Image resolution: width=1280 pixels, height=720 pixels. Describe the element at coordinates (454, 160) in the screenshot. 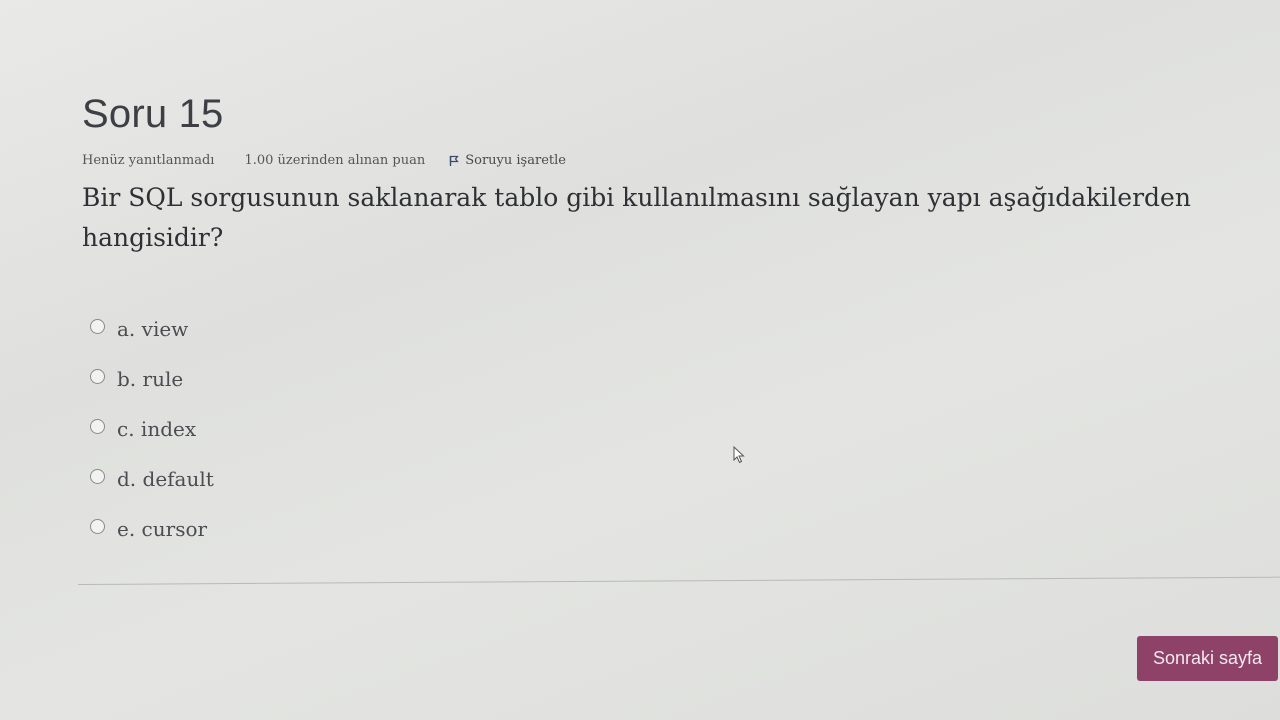

I see `flag-icon` at that location.